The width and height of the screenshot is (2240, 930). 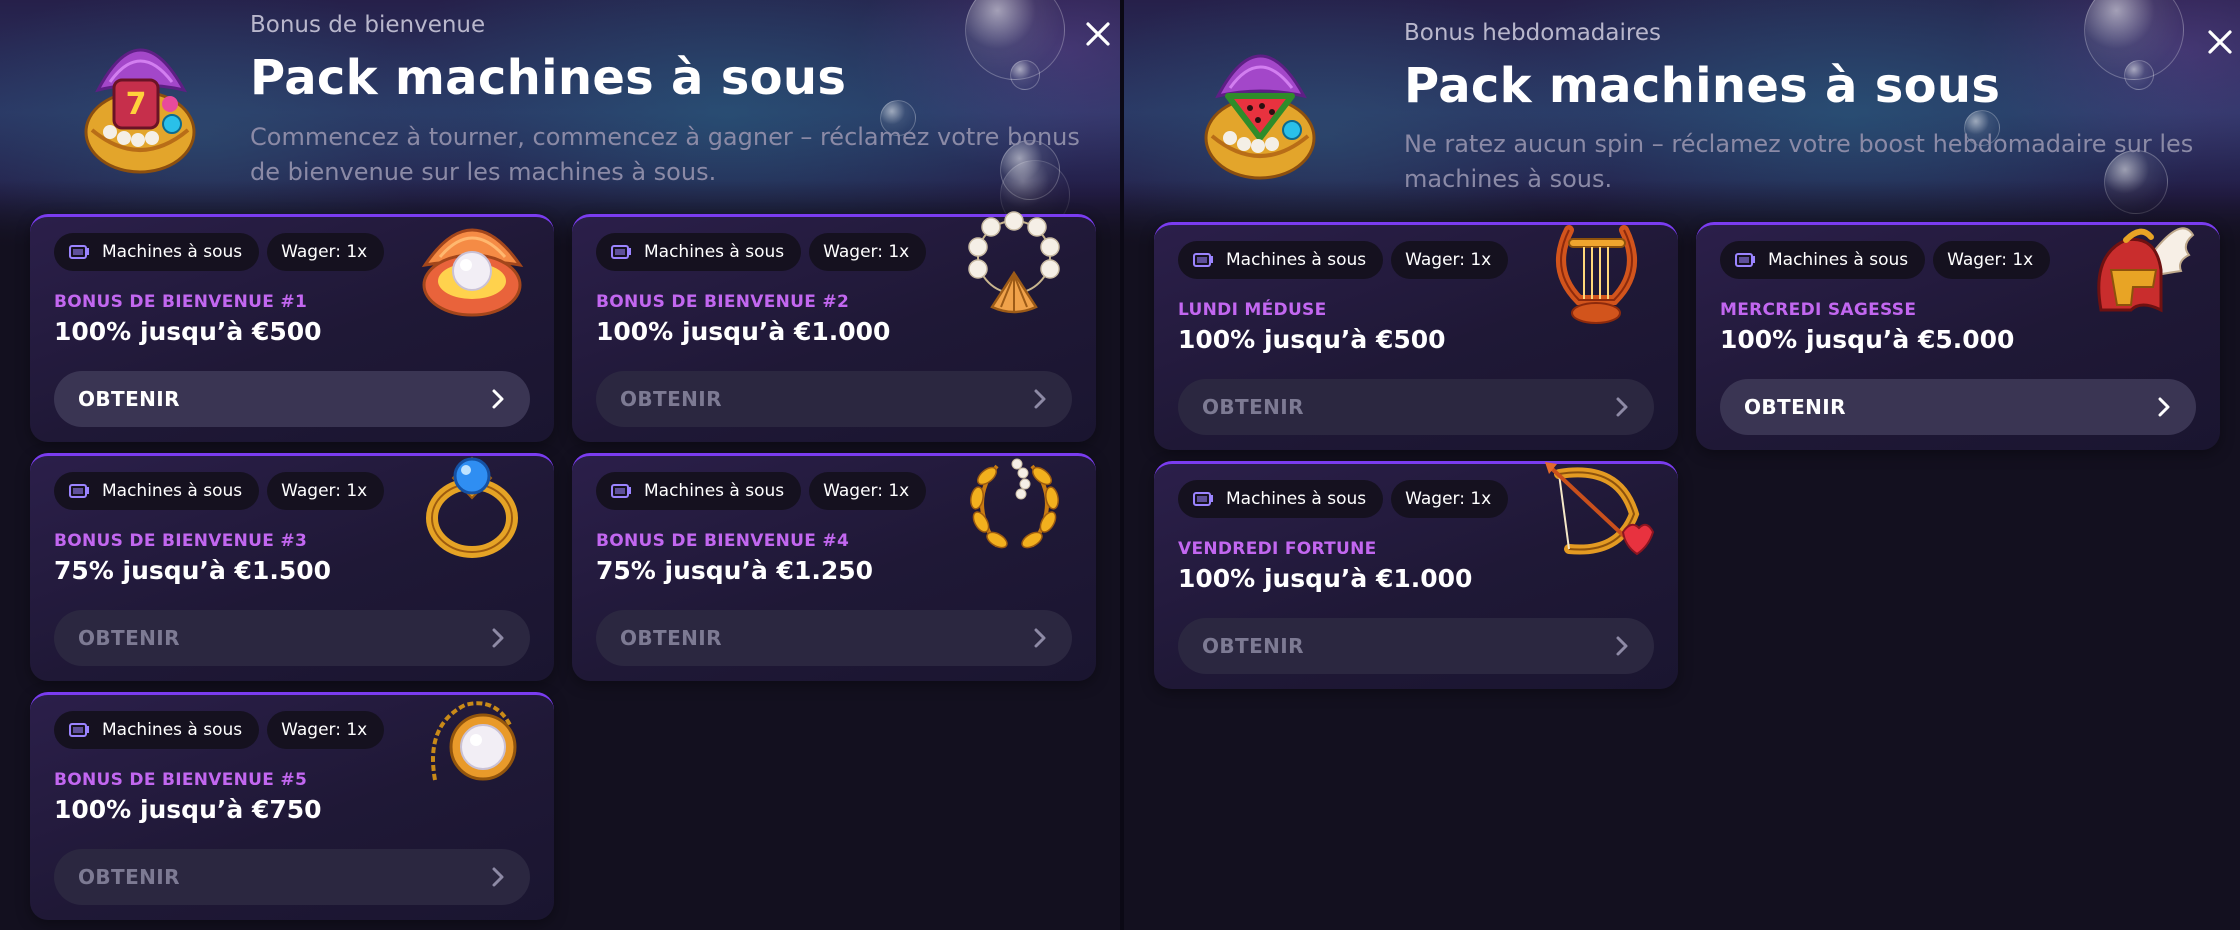 I want to click on bonus-label: BONUS DE BIENVENUE #5, so click(x=181, y=780).